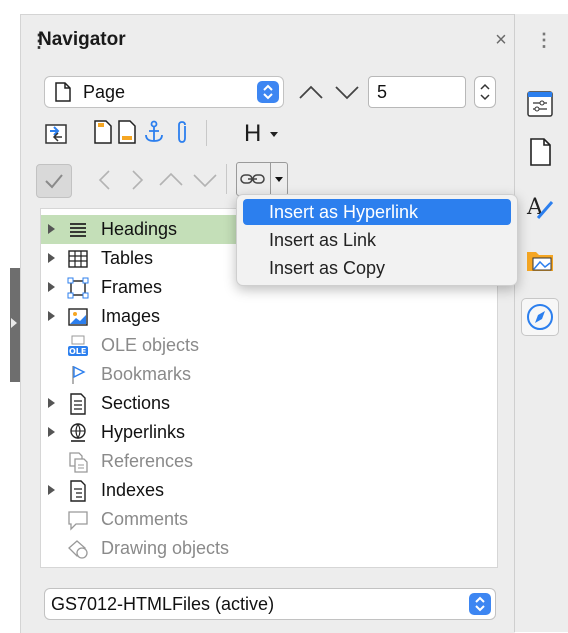 Image resolution: width=568 pixels, height=633 pixels. What do you see at coordinates (78, 375) in the screenshot?
I see `bookmark-icon` at bounding box center [78, 375].